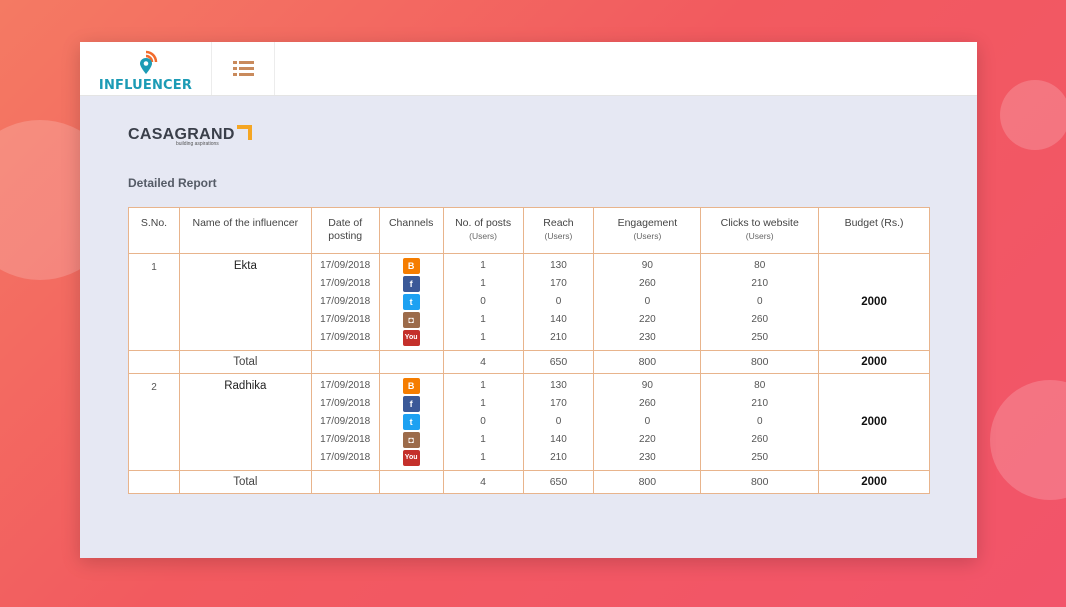 Image resolution: width=1066 pixels, height=607 pixels. What do you see at coordinates (760, 385) in the screenshot?
I see `clicks-value: 80` at bounding box center [760, 385].